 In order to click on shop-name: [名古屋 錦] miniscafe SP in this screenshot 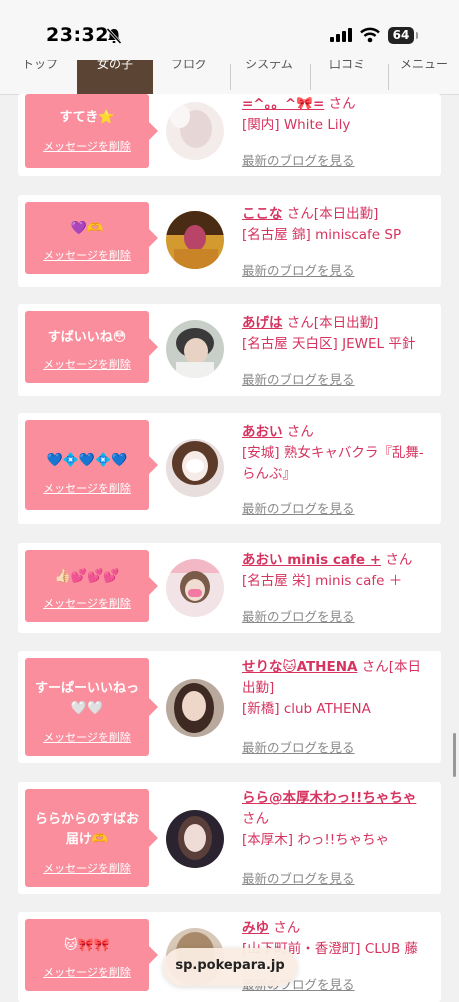, I will do `click(322, 235)`.